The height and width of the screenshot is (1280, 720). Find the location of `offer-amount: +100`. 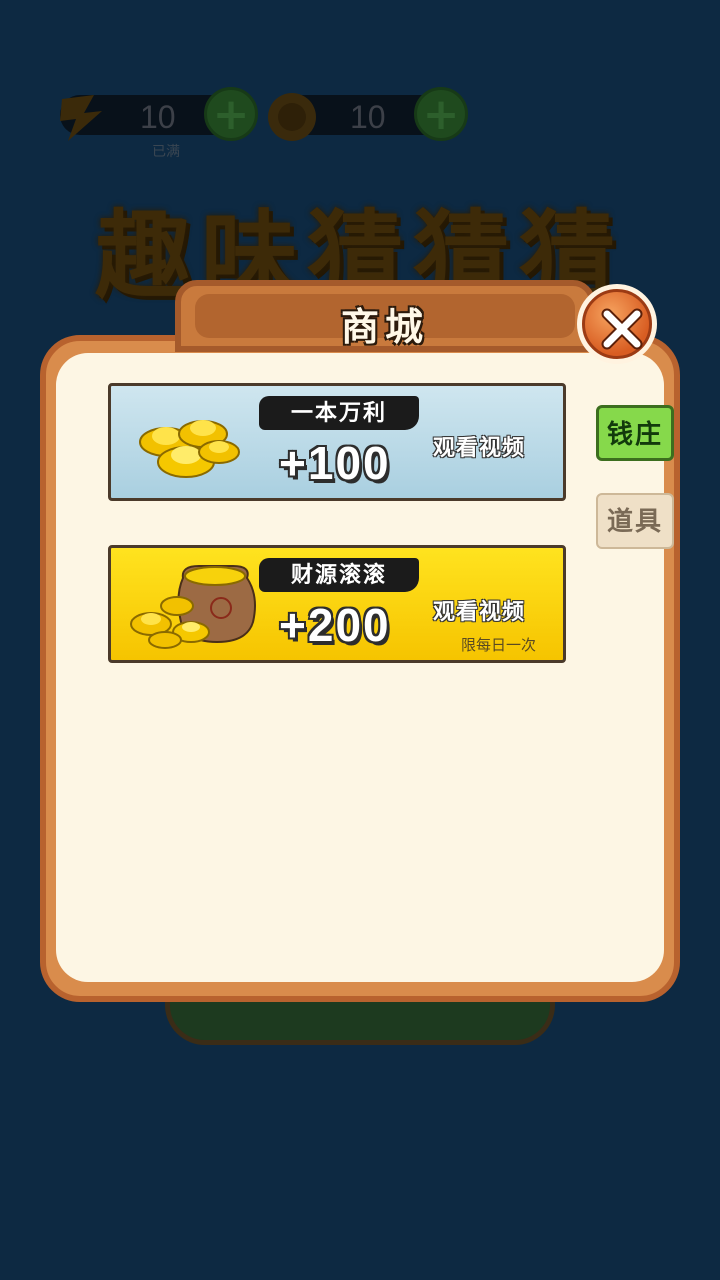

offer-amount: +100 is located at coordinates (335, 463).